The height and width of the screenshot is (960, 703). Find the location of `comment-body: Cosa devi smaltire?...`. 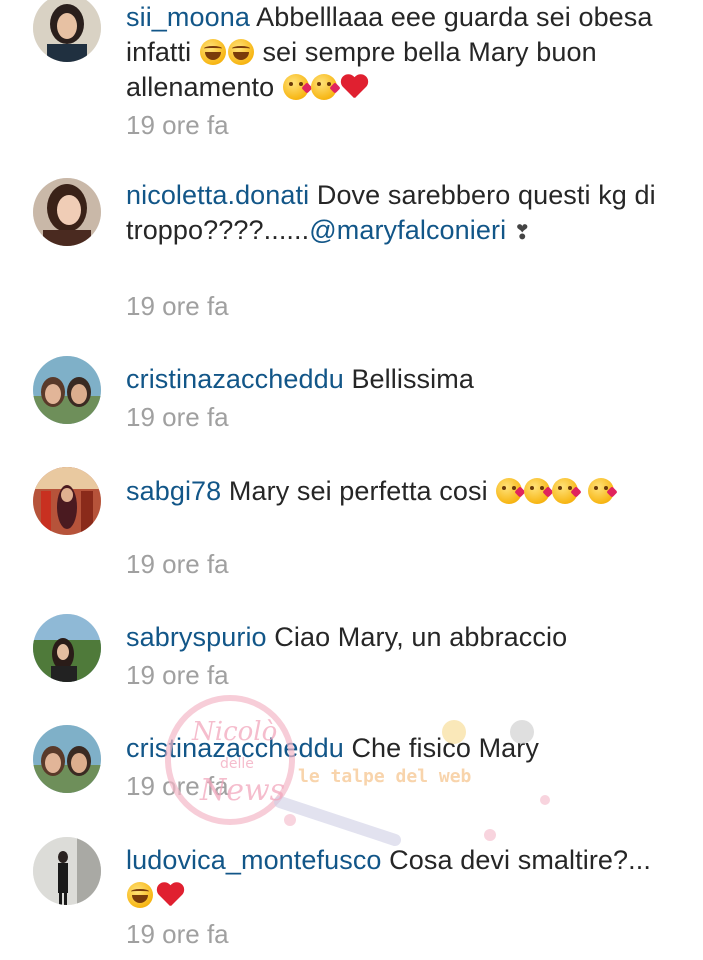

comment-body: Cosa devi smaltire?... is located at coordinates (520, 860).